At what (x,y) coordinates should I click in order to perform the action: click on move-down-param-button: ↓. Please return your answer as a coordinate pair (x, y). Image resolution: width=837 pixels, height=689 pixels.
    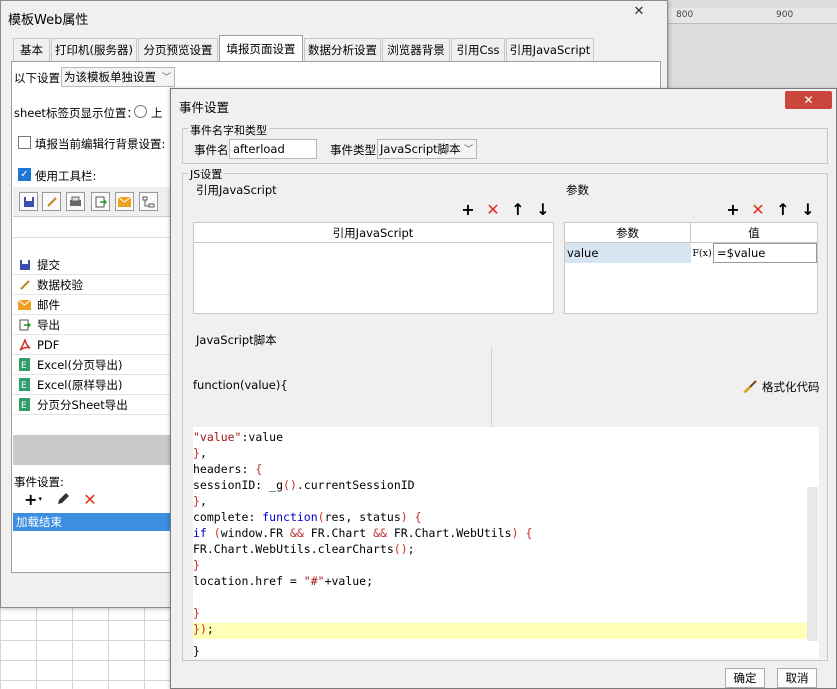
    Looking at the image, I should click on (808, 209).